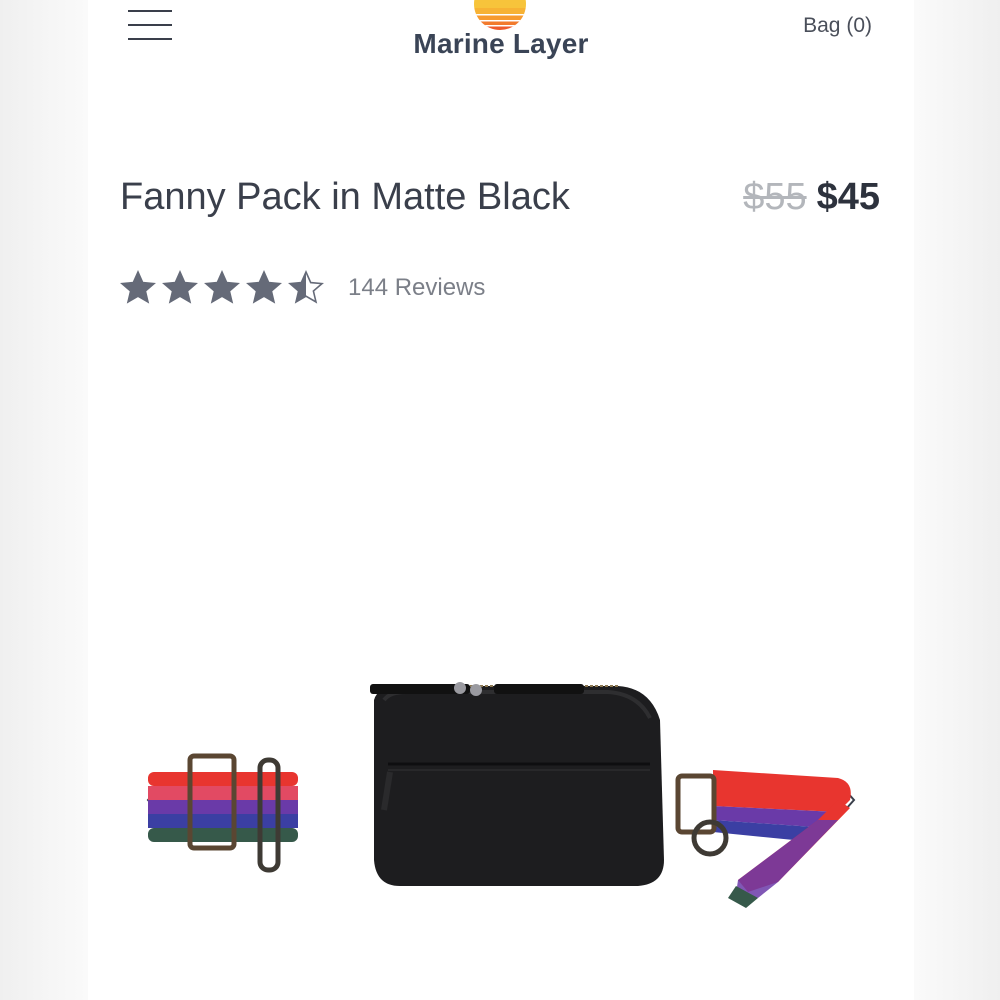  Describe the element at coordinates (345, 197) in the screenshot. I see `product-title: Fanny Pack in Matte Black` at that location.